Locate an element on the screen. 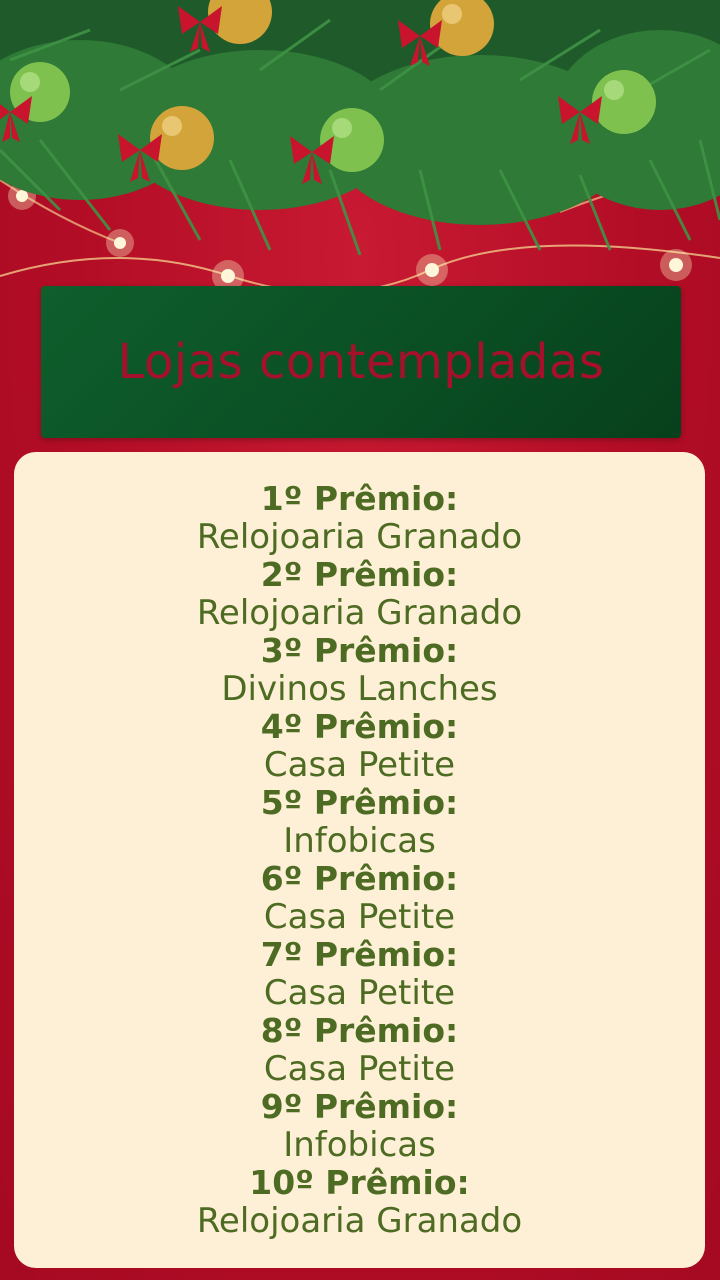 This screenshot has height=1280, width=720. prize-item: 10º Prêmio: Relojoaria Granado is located at coordinates (359, 1202).